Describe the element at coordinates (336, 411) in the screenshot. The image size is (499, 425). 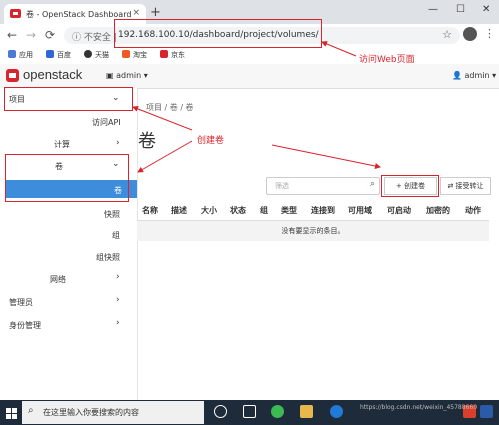
I see `edge-icon` at that location.